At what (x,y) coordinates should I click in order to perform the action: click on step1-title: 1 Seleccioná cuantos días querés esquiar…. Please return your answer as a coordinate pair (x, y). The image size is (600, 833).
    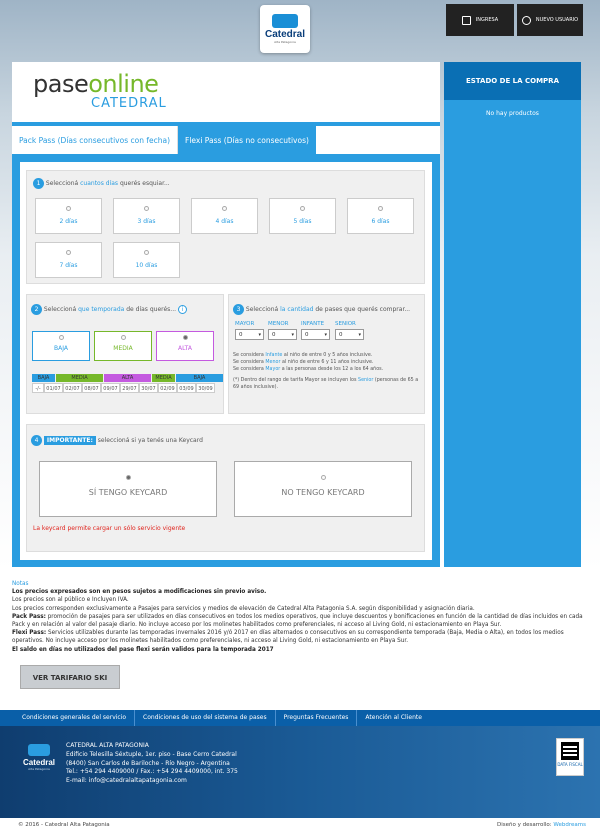
    Looking at the image, I should click on (101, 183).